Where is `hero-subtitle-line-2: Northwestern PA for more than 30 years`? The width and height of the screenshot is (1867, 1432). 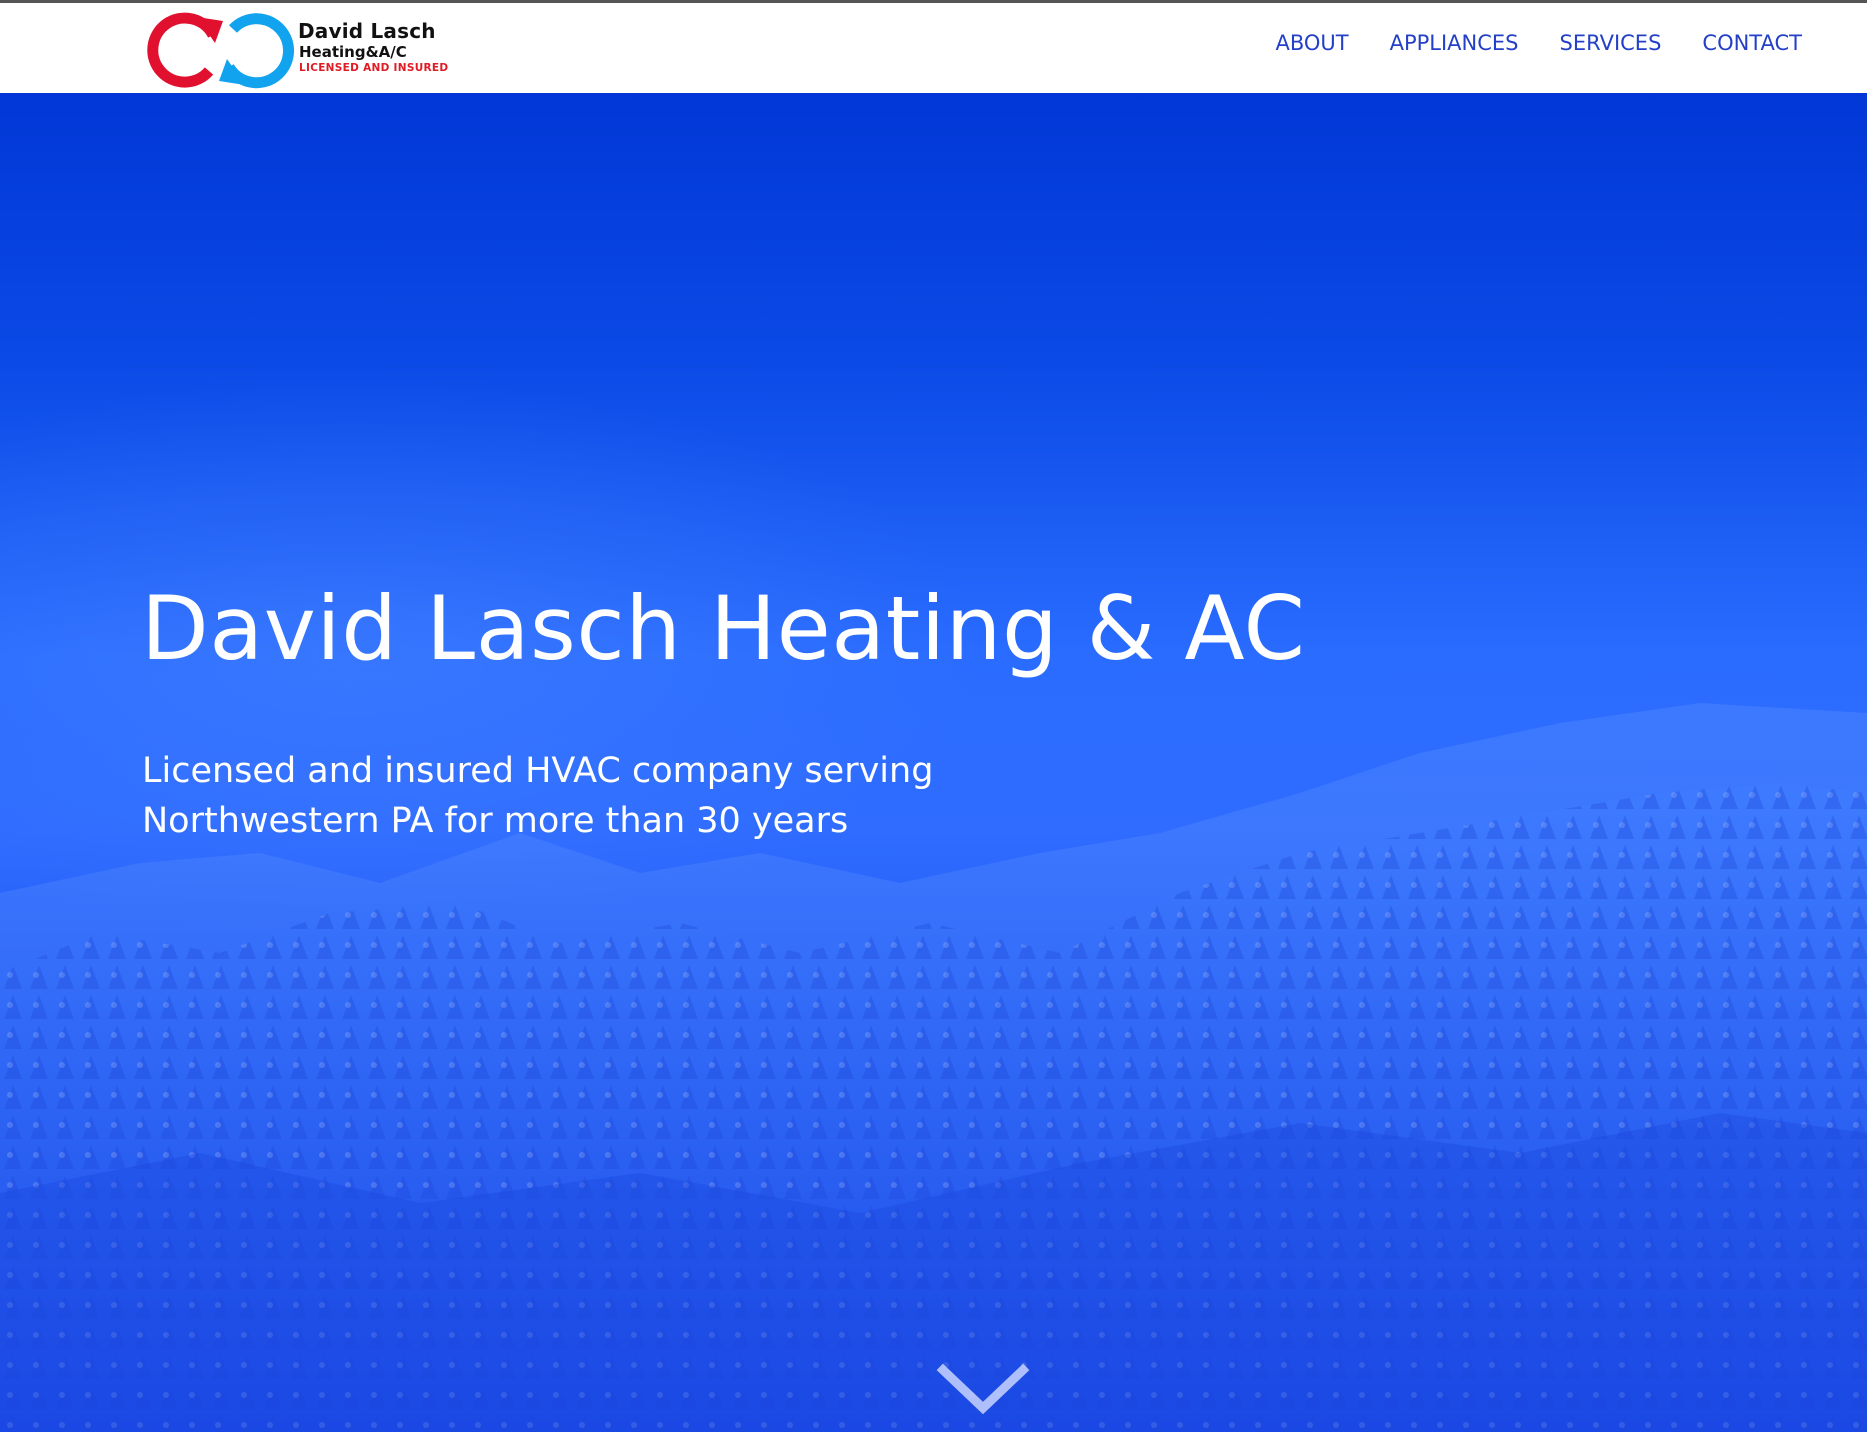
hero-subtitle-line-2: Northwestern PA for more than 30 years is located at coordinates (495, 821).